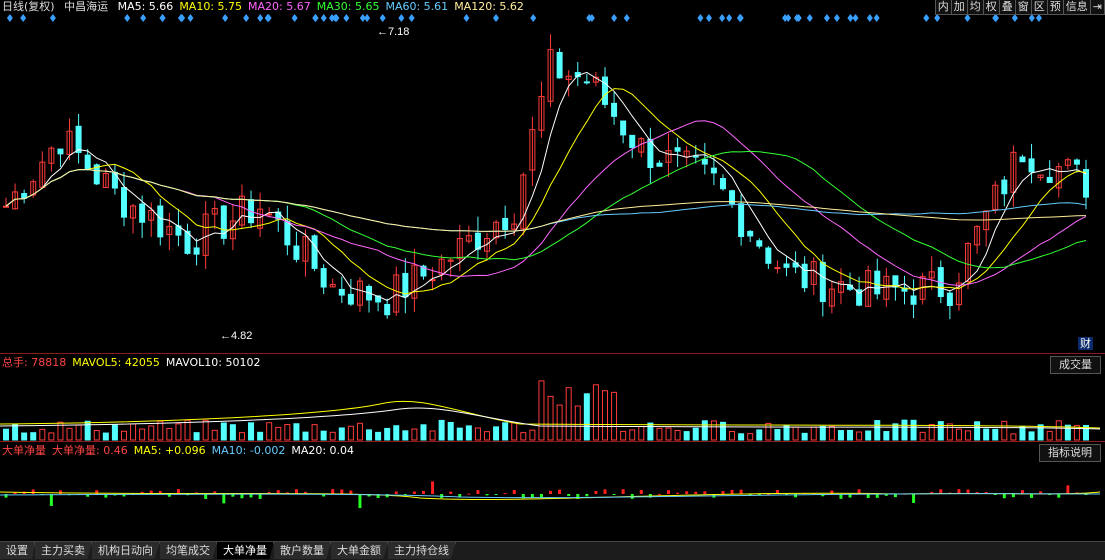 The width and height of the screenshot is (1105, 560). Describe the element at coordinates (359, 550) in the screenshot. I see `tab-6: 大单金额` at that location.